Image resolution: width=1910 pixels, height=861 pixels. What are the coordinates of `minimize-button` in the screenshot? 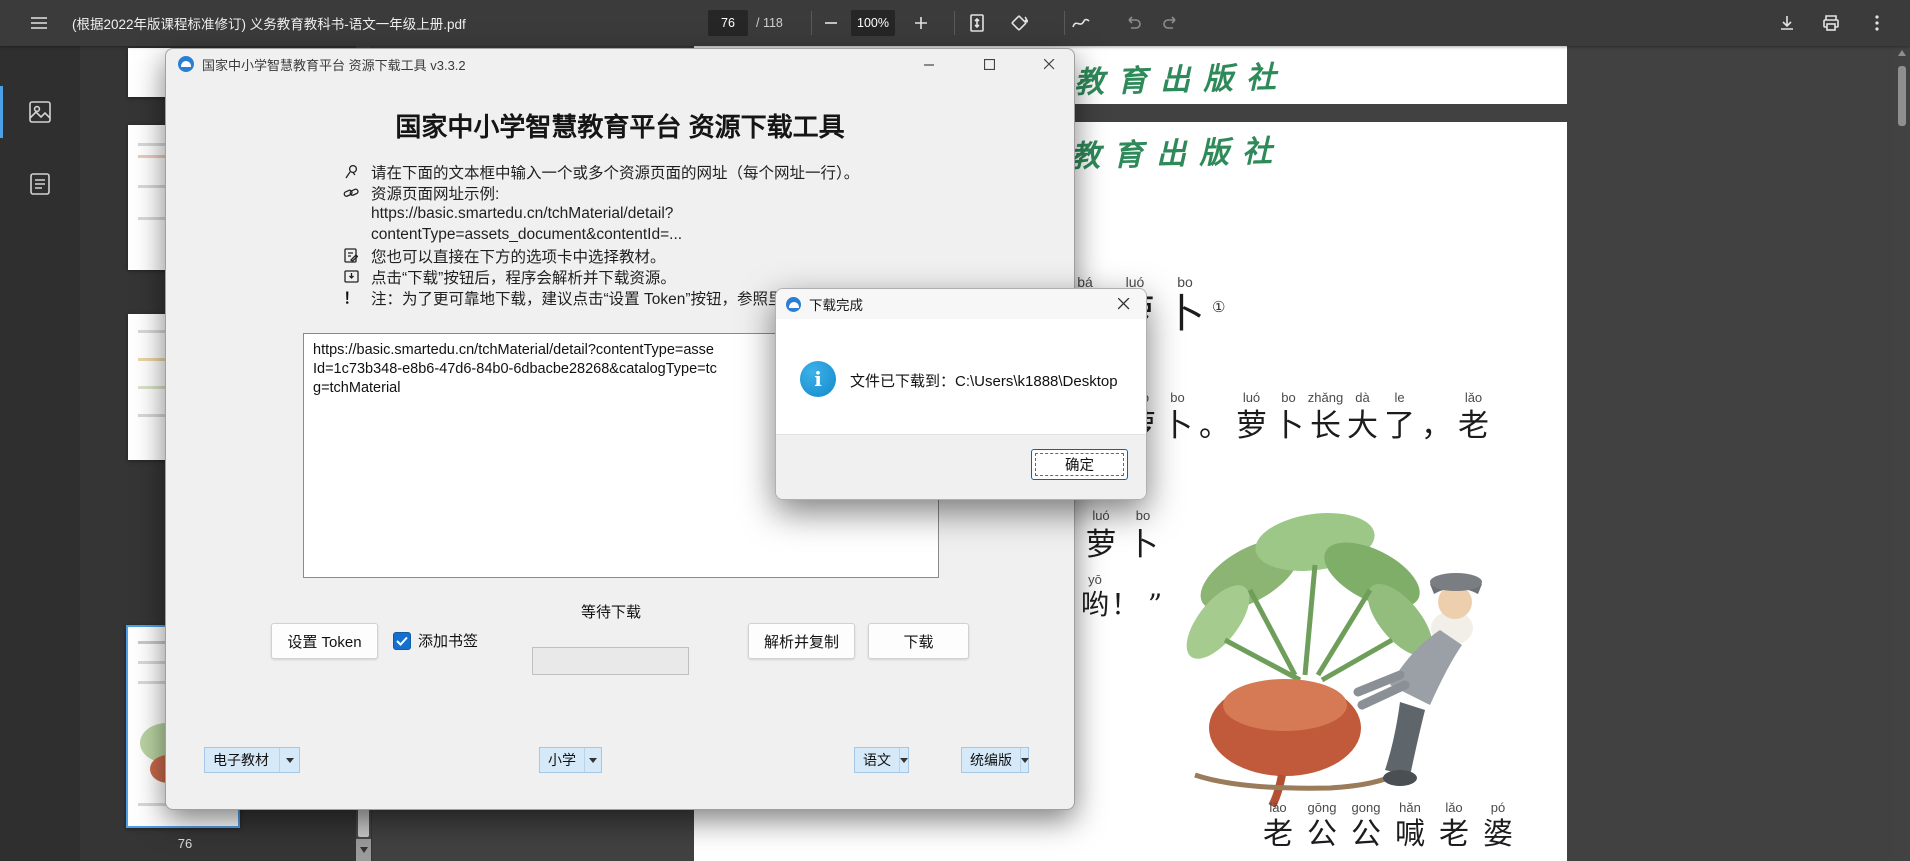 It's located at (929, 64).